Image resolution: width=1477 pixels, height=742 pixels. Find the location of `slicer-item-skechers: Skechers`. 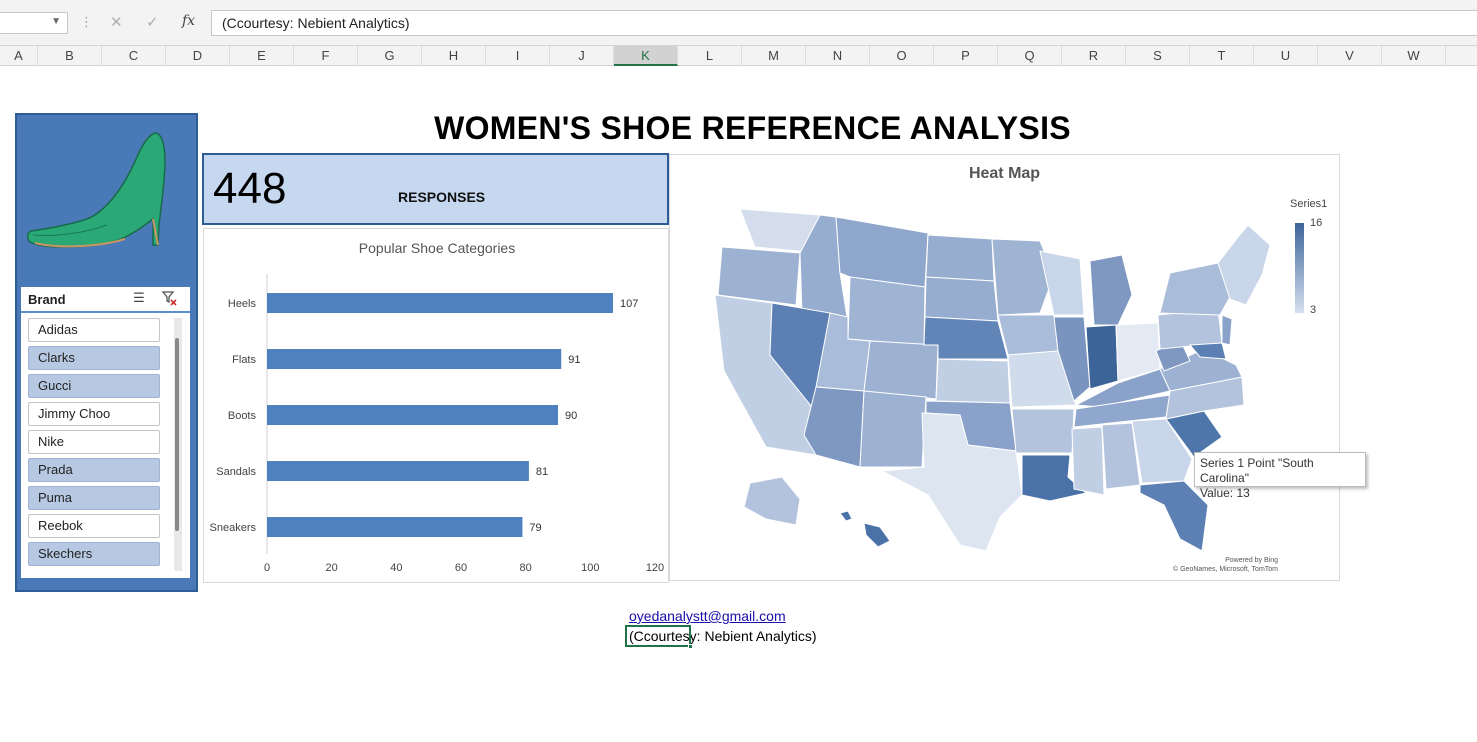

slicer-item-skechers: Skechers is located at coordinates (94, 554).